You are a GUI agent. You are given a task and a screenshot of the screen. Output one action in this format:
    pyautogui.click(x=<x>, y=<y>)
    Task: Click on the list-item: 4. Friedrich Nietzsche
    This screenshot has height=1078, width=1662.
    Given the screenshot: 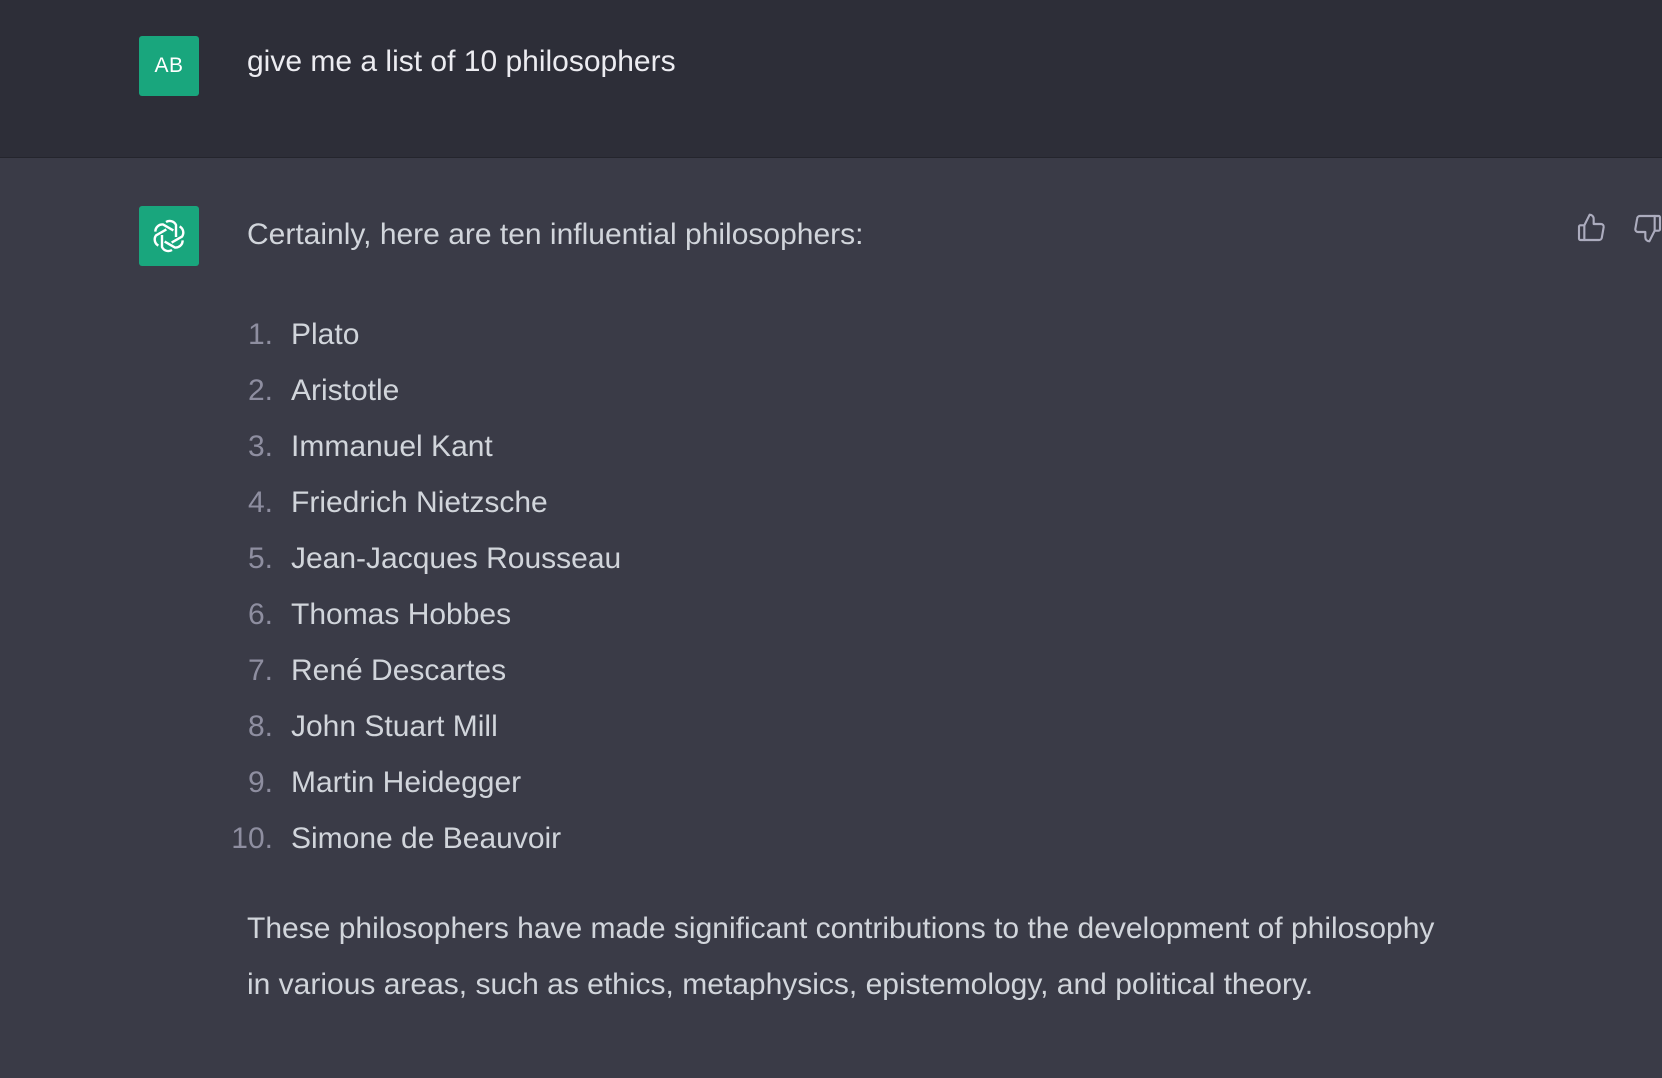 What is the action you would take?
    pyautogui.click(x=650, y=503)
    